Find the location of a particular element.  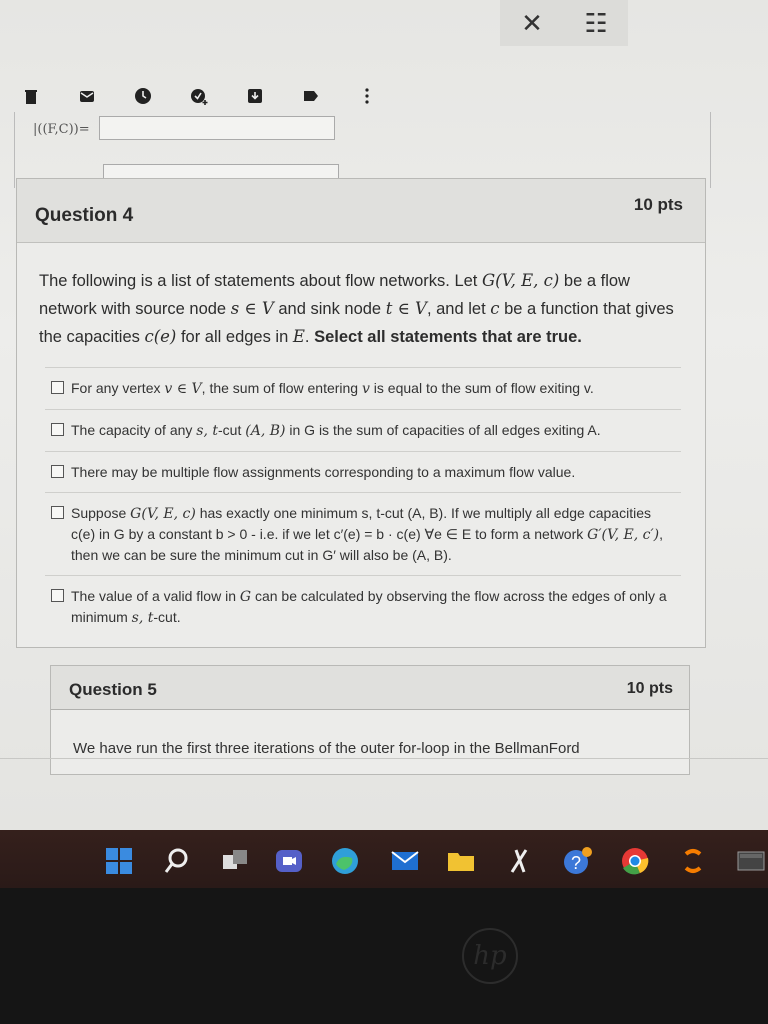

option-math: (A, B) is located at coordinates (265, 431).